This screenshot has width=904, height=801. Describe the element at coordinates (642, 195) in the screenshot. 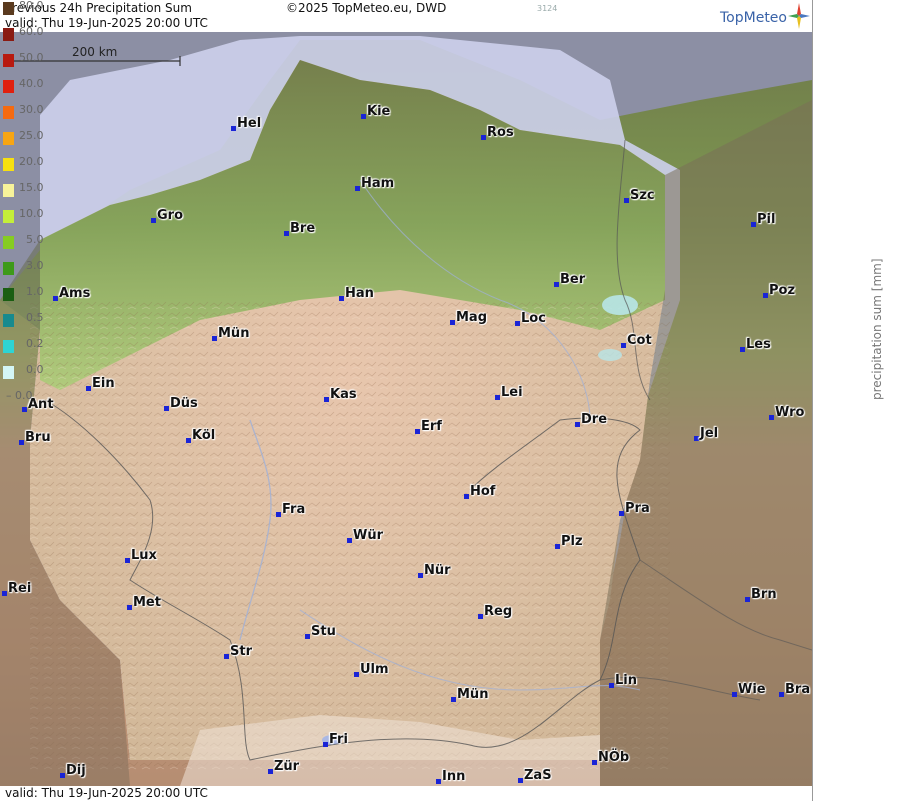

I see `city-label: Szc` at that location.